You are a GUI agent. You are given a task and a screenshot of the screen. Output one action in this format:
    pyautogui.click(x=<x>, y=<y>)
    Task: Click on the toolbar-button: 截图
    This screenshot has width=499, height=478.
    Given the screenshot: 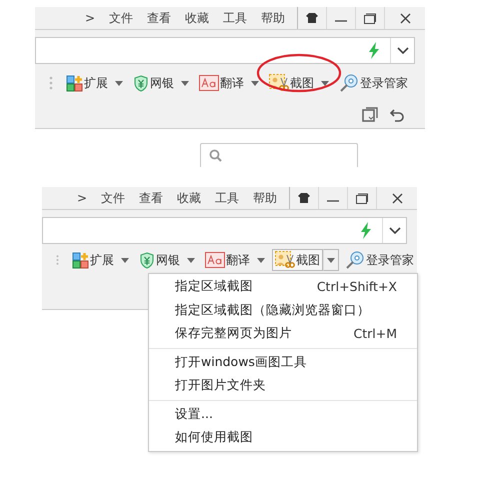 What is the action you would take?
    pyautogui.click(x=297, y=260)
    